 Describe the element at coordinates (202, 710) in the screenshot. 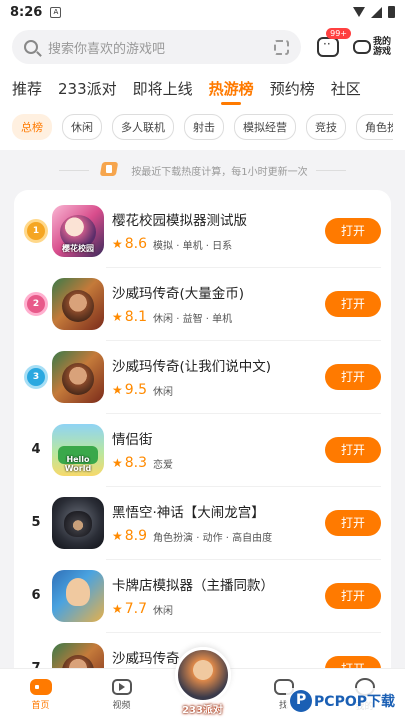

I see `nav-party-label: 233派对` at that location.